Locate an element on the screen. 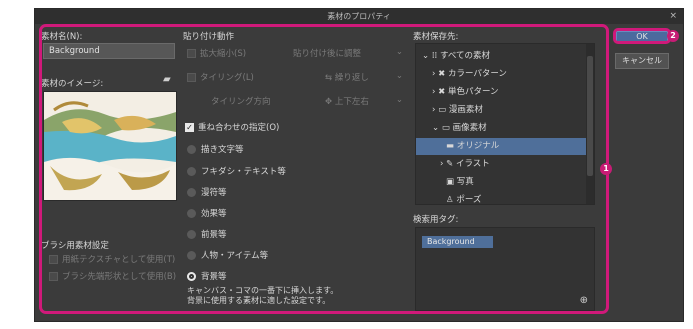 This screenshot has height=329, width=693. title-bar: 素材のプロパティ × is located at coordinates (359, 16).